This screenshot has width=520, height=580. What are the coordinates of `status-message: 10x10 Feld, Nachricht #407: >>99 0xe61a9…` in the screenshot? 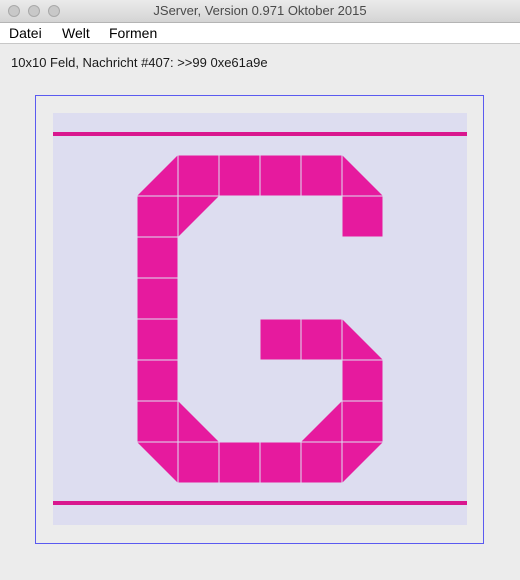 It's located at (139, 62).